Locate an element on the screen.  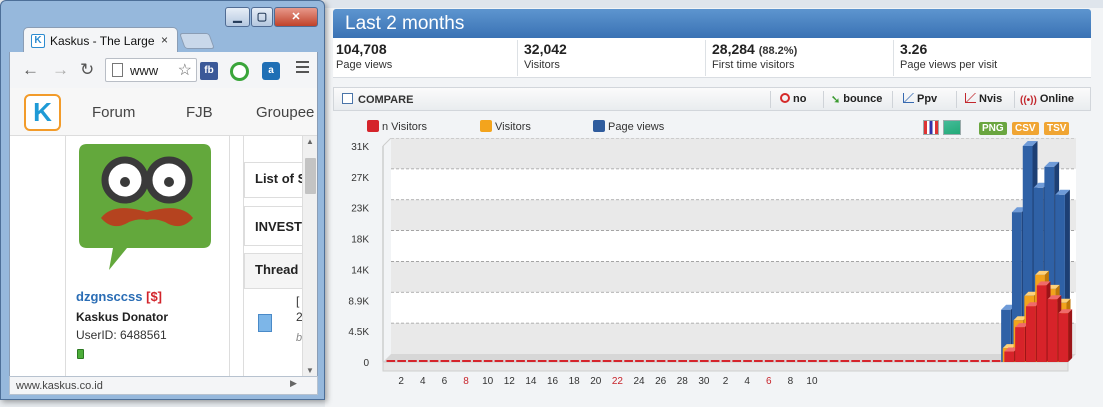
menu-icon is located at coordinates (302, 68).